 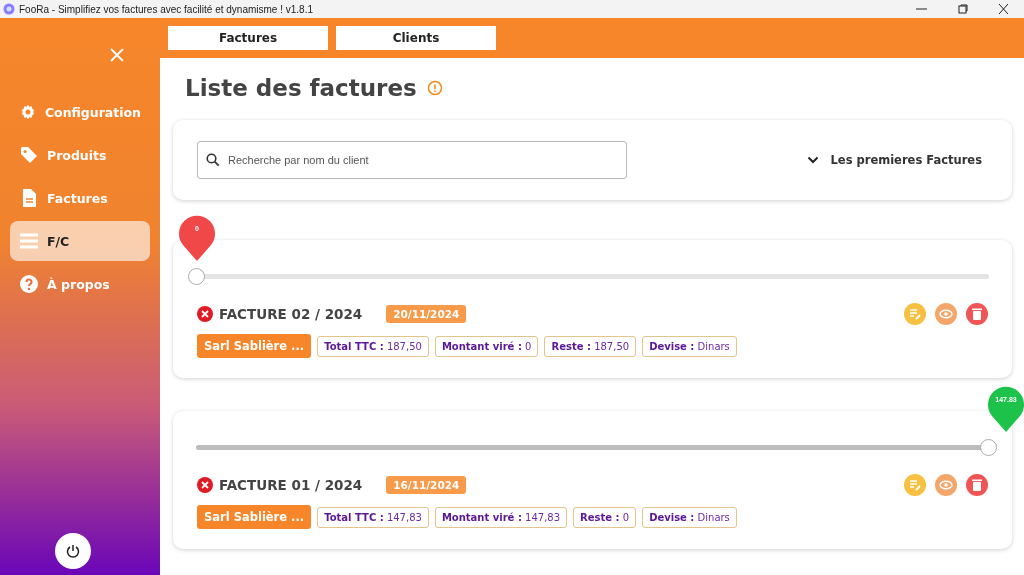 What do you see at coordinates (29, 155) in the screenshot?
I see `tag-icon` at bounding box center [29, 155].